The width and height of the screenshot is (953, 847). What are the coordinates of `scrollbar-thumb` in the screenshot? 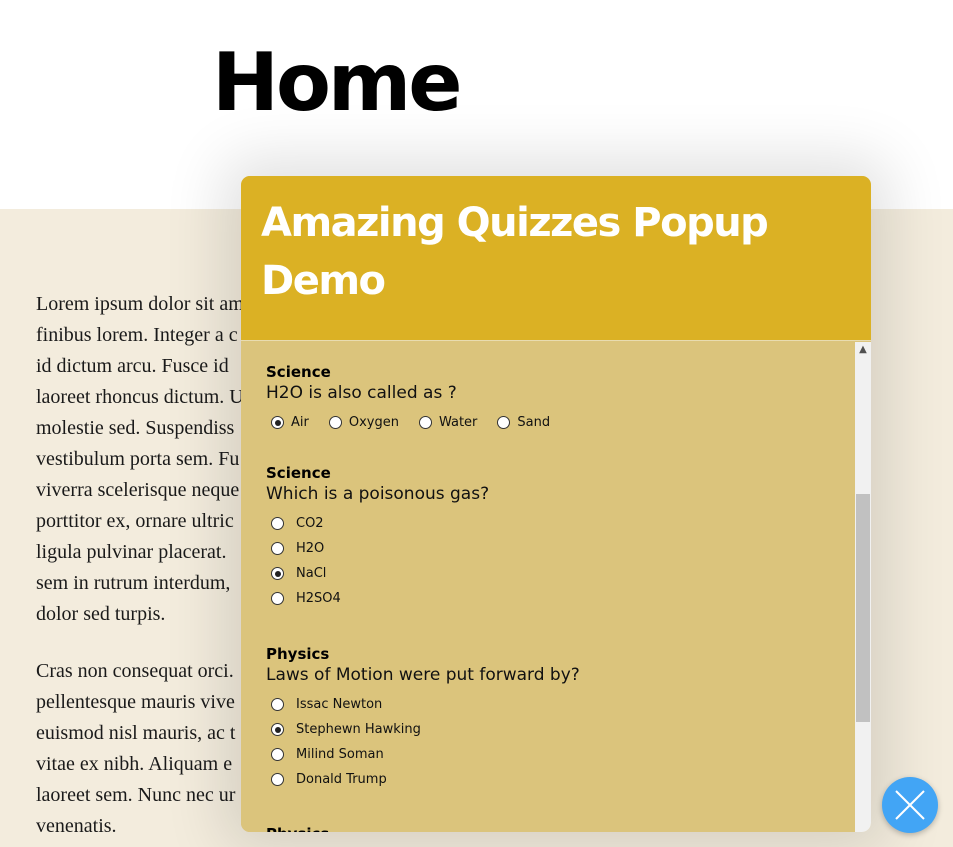 It's located at (863, 608).